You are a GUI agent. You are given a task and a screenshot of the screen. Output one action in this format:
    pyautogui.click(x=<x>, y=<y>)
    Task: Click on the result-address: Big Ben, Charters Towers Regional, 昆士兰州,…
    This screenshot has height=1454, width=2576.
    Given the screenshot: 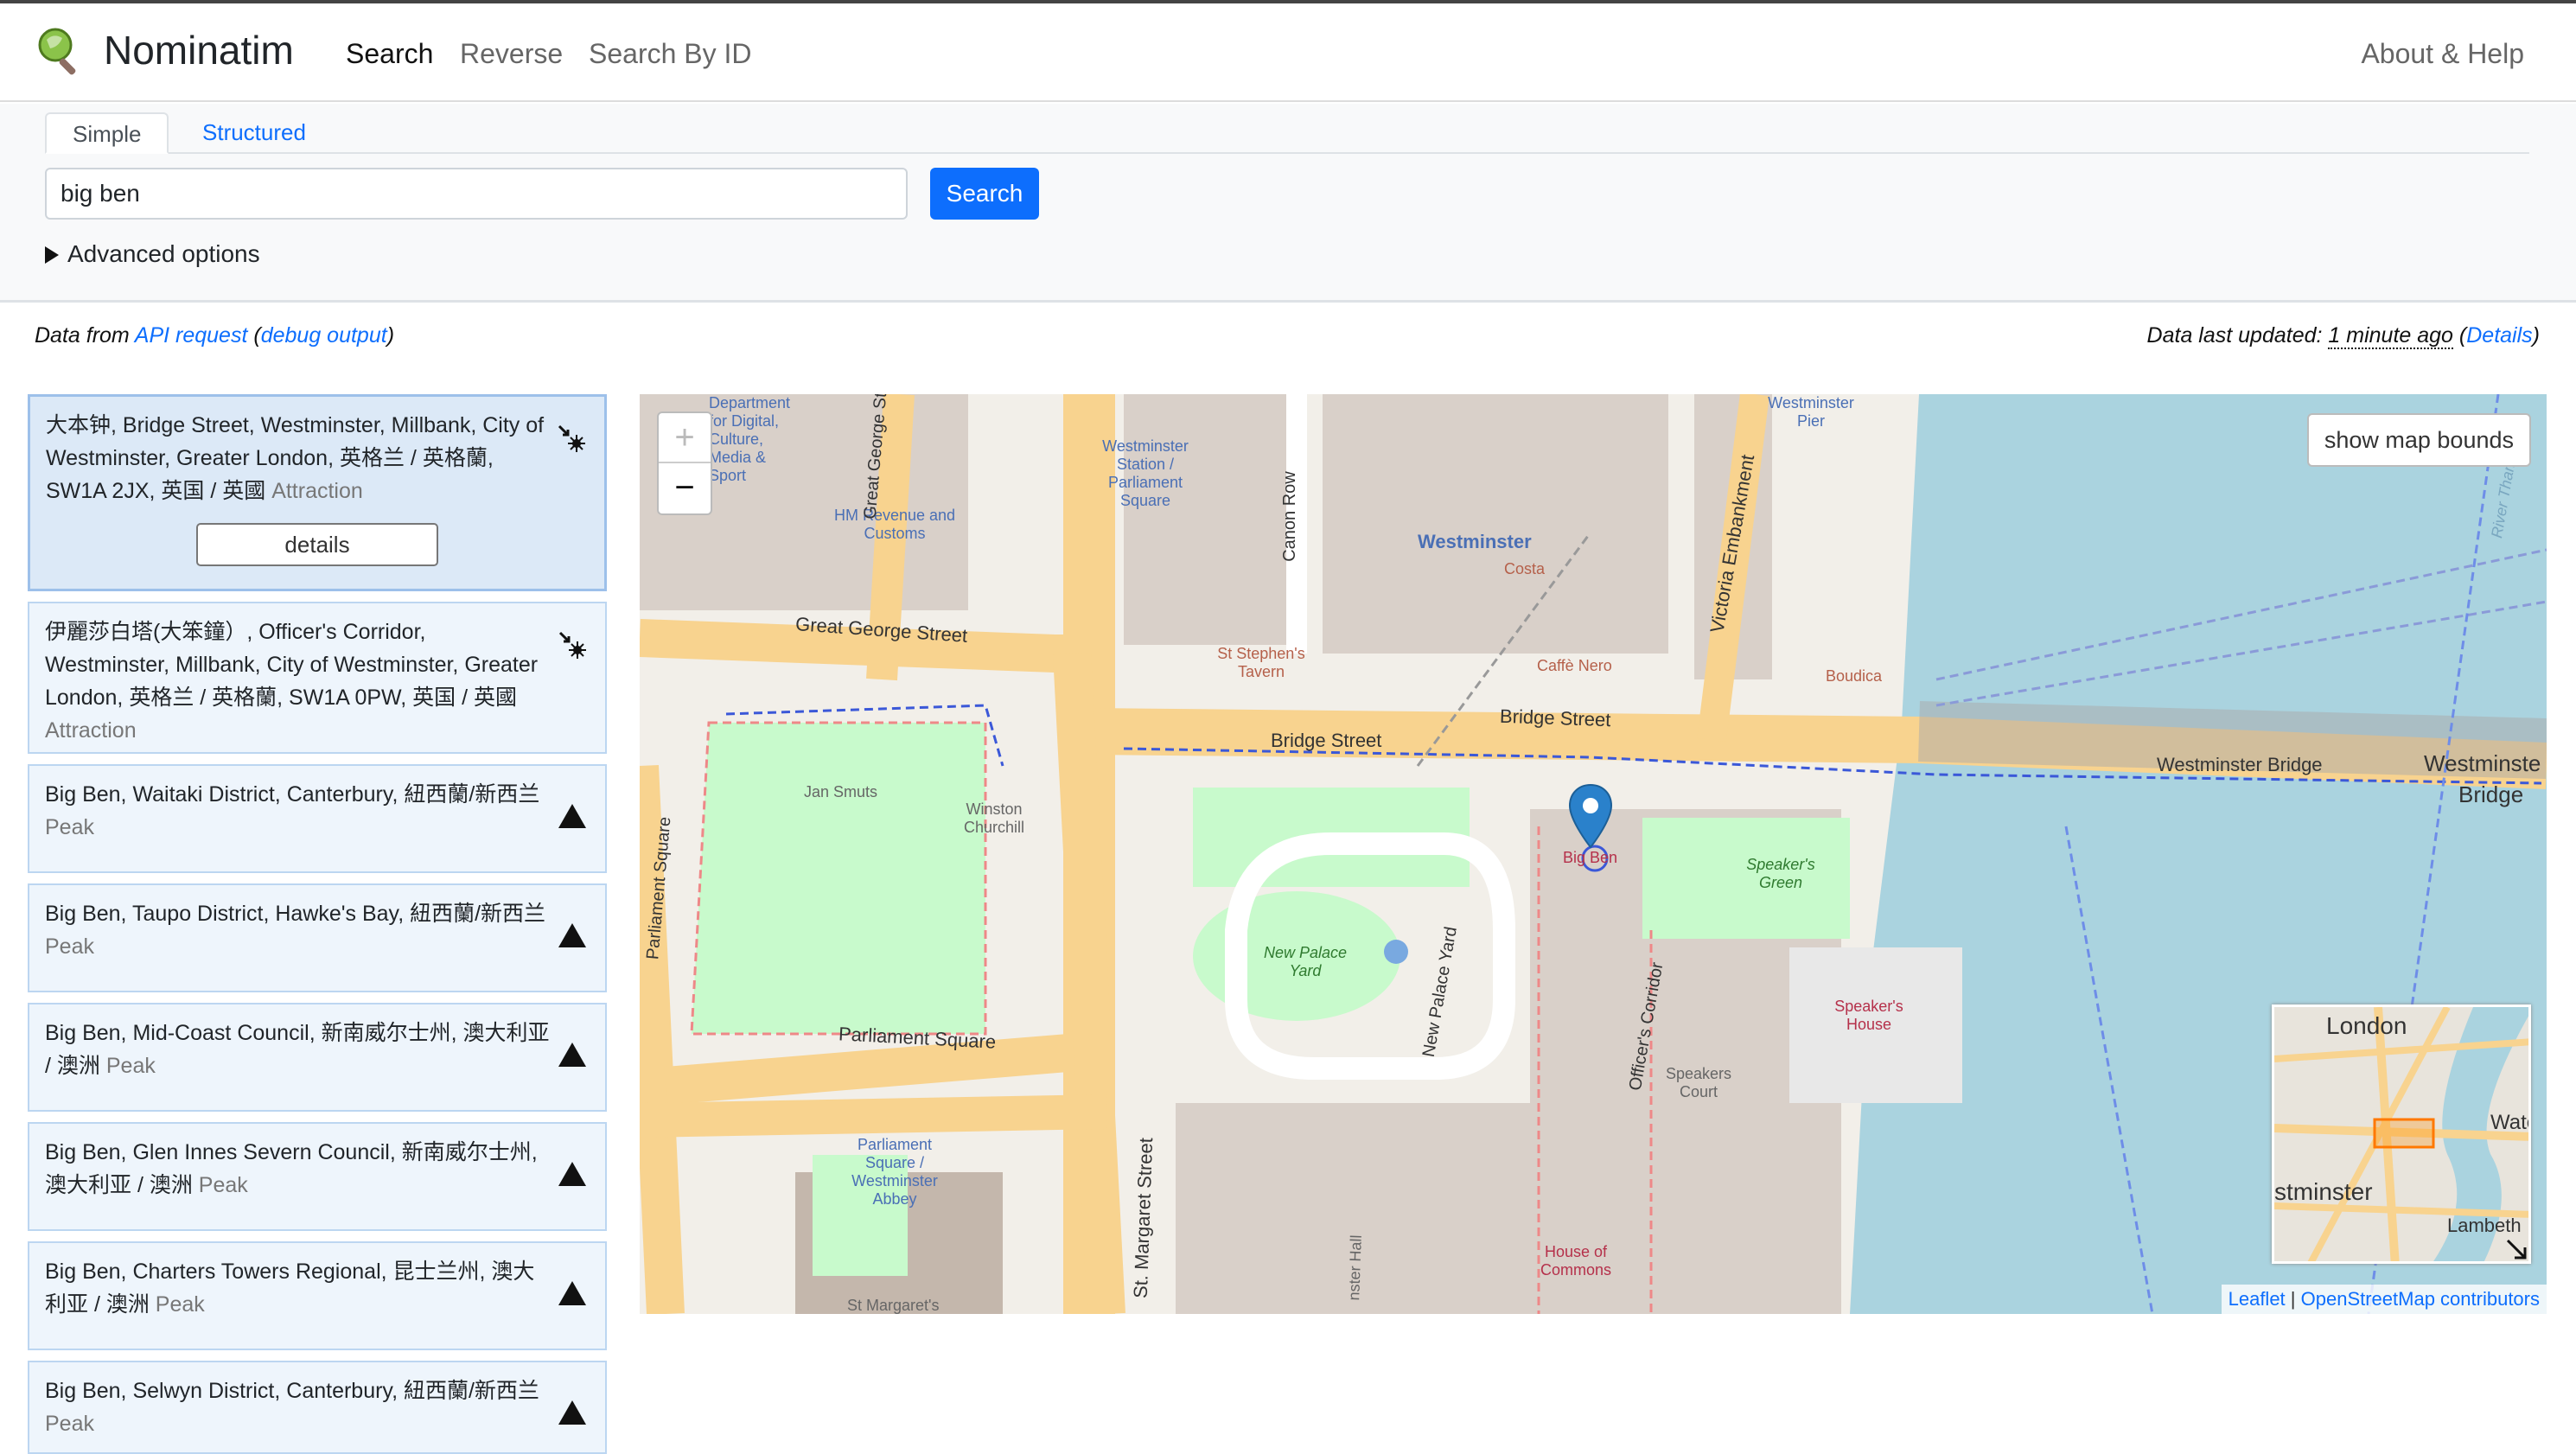 What is the action you would take?
    pyautogui.click(x=290, y=1288)
    